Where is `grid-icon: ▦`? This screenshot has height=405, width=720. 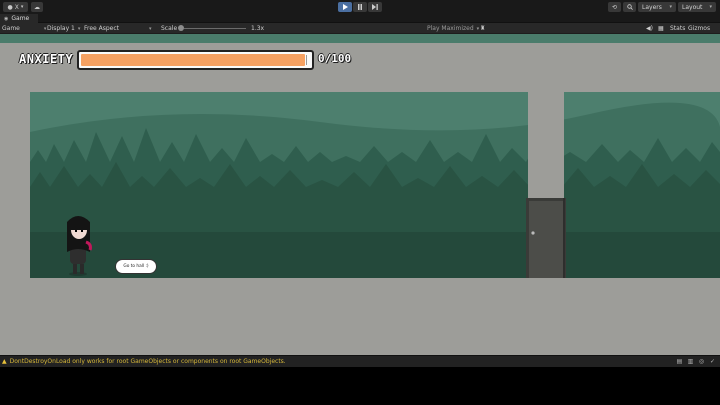
grid-icon: ▦ is located at coordinates (661, 28).